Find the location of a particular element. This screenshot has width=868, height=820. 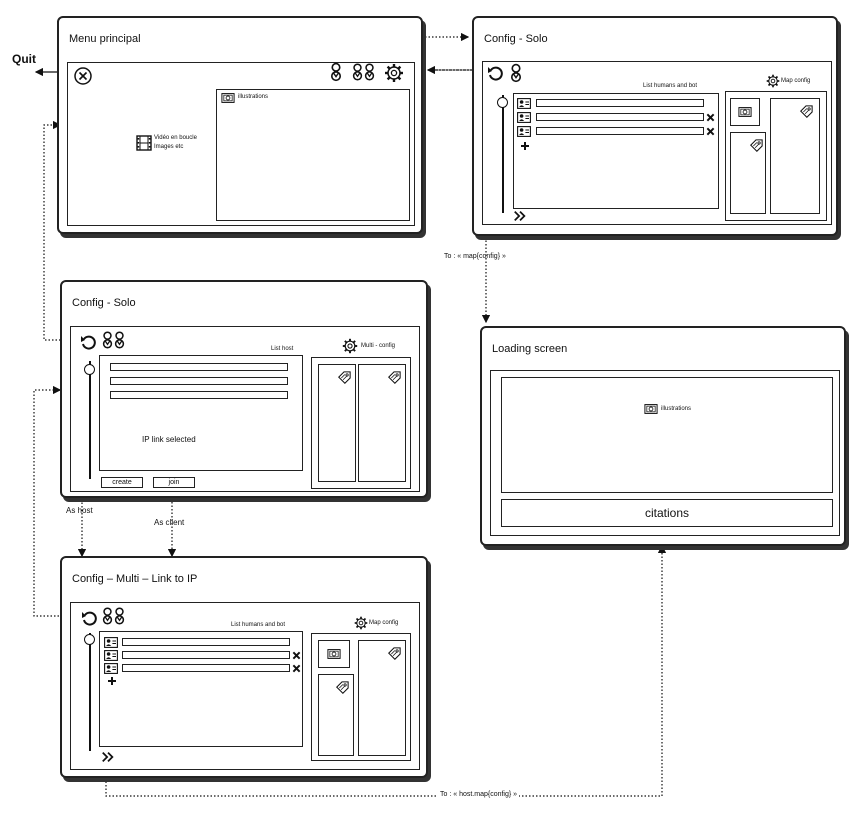

menu-content-frame: illustrations Vidéo en boucle Images etc is located at coordinates (241, 144).